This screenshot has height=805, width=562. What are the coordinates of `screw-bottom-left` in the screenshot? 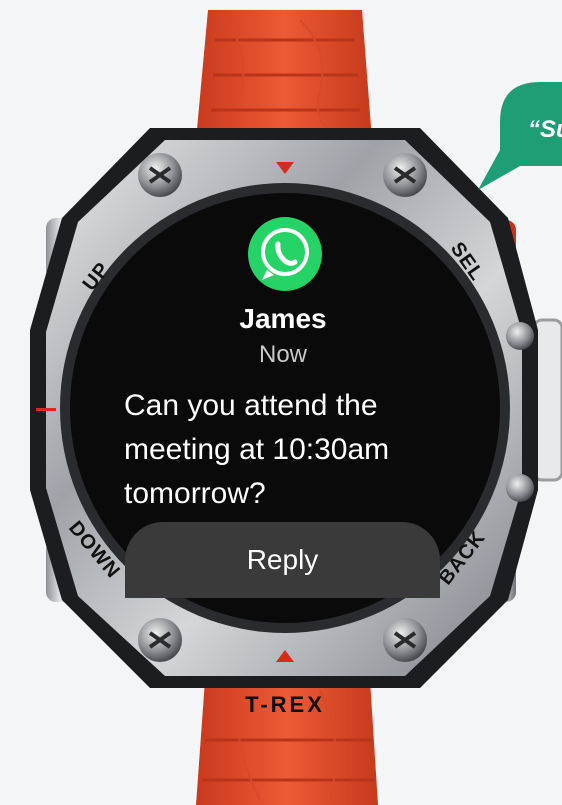 It's located at (160, 640).